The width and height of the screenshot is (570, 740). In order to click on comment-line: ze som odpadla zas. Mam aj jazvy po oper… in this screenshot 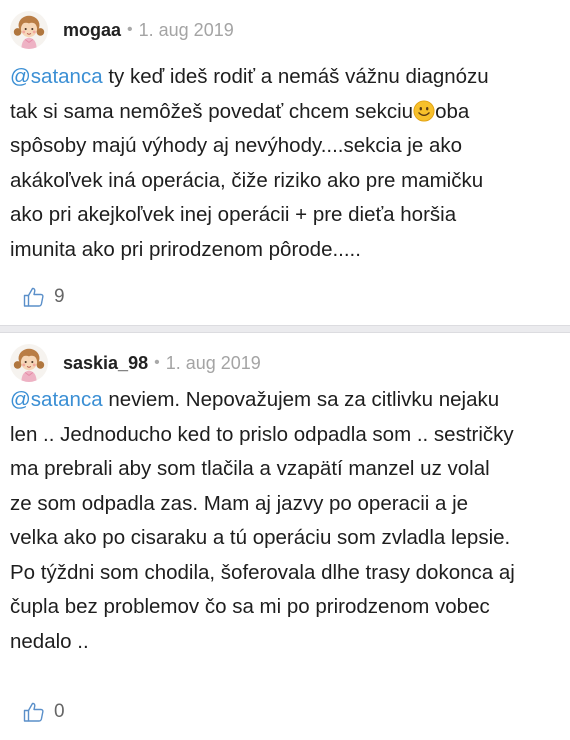, I will do `click(239, 503)`.